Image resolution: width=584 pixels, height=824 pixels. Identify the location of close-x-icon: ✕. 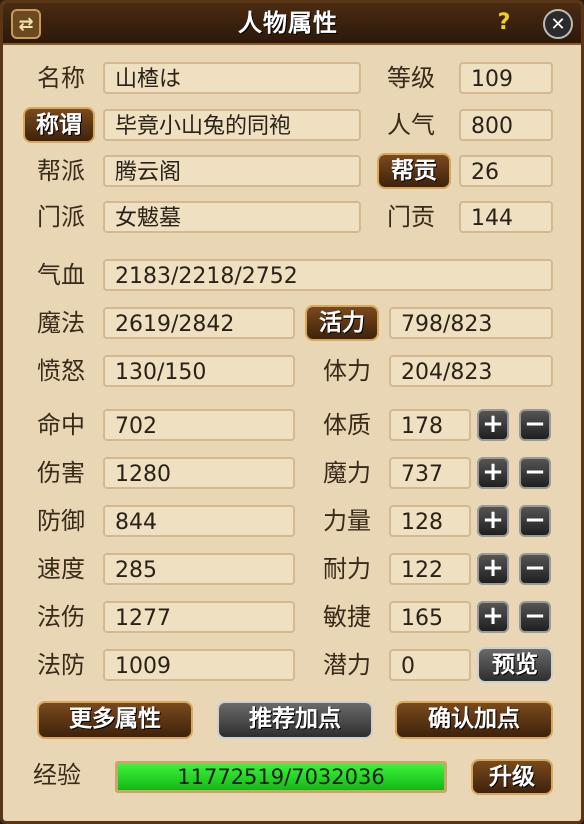
(558, 24).